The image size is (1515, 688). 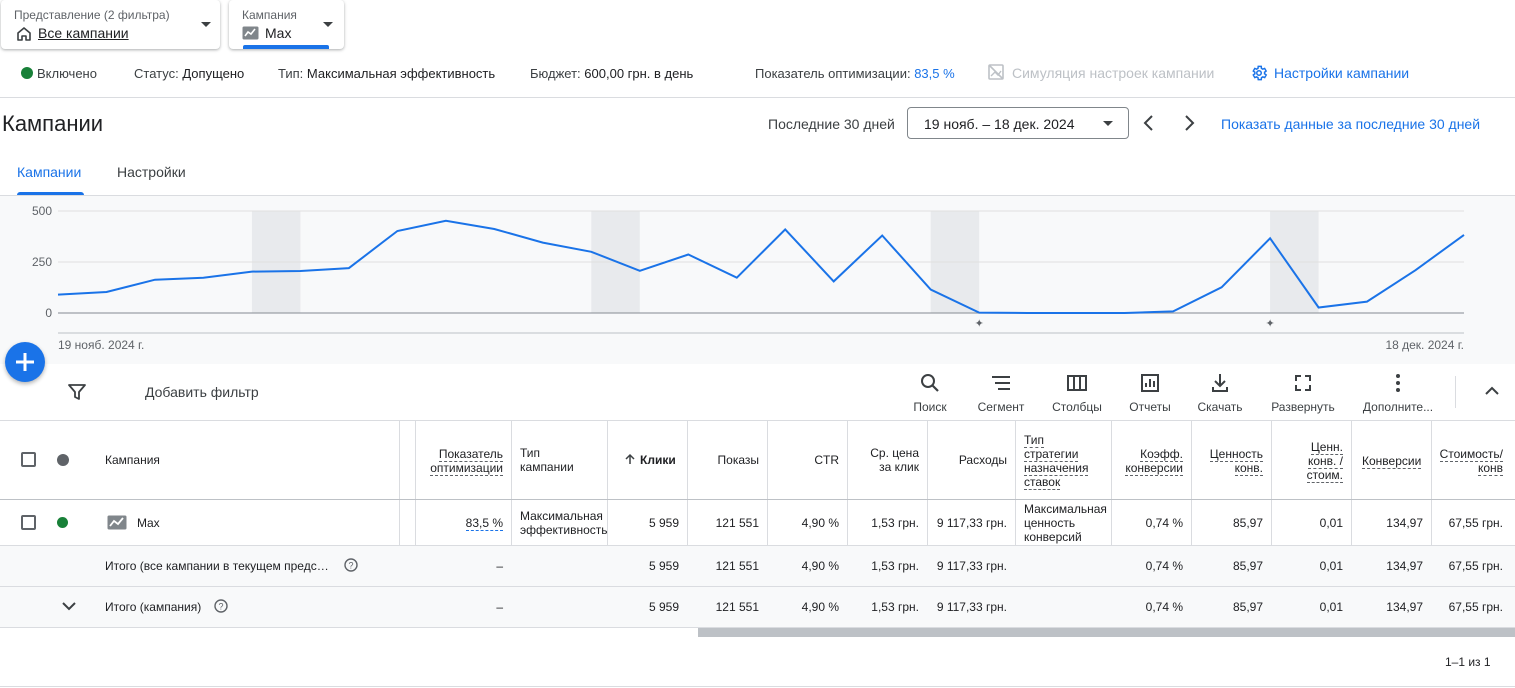 What do you see at coordinates (1077, 383) in the screenshot?
I see `columns-icon` at bounding box center [1077, 383].